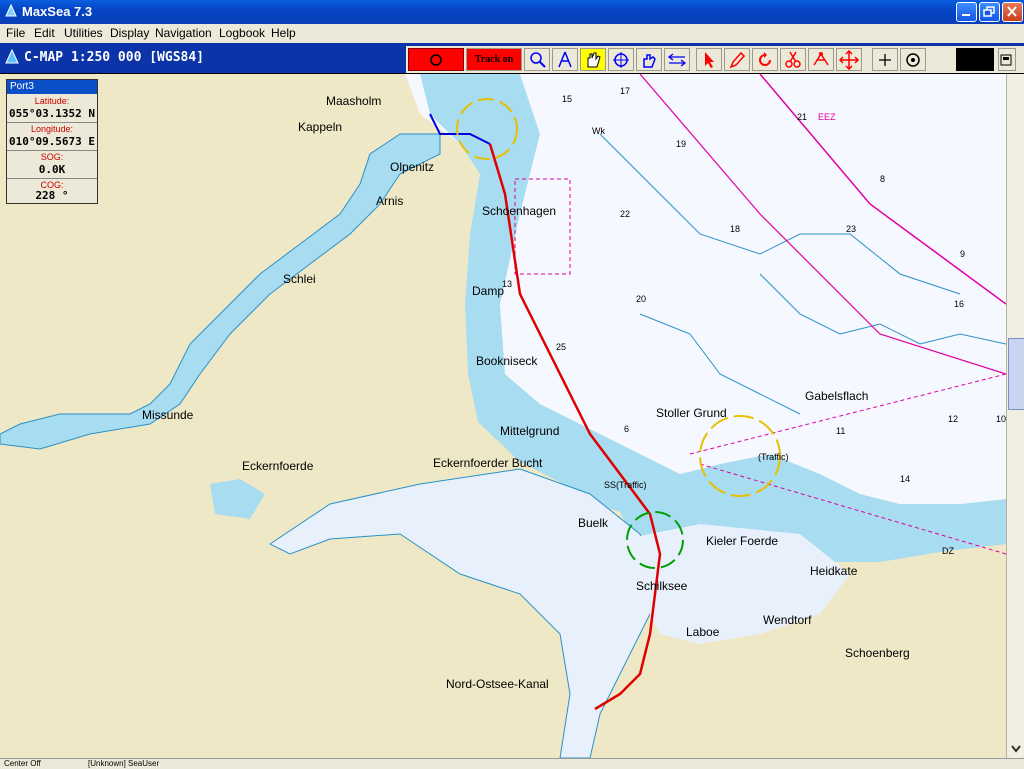 The height and width of the screenshot is (769, 1024). What do you see at coordinates (841, 431) in the screenshot?
I see `depth-sounding: 11` at bounding box center [841, 431].